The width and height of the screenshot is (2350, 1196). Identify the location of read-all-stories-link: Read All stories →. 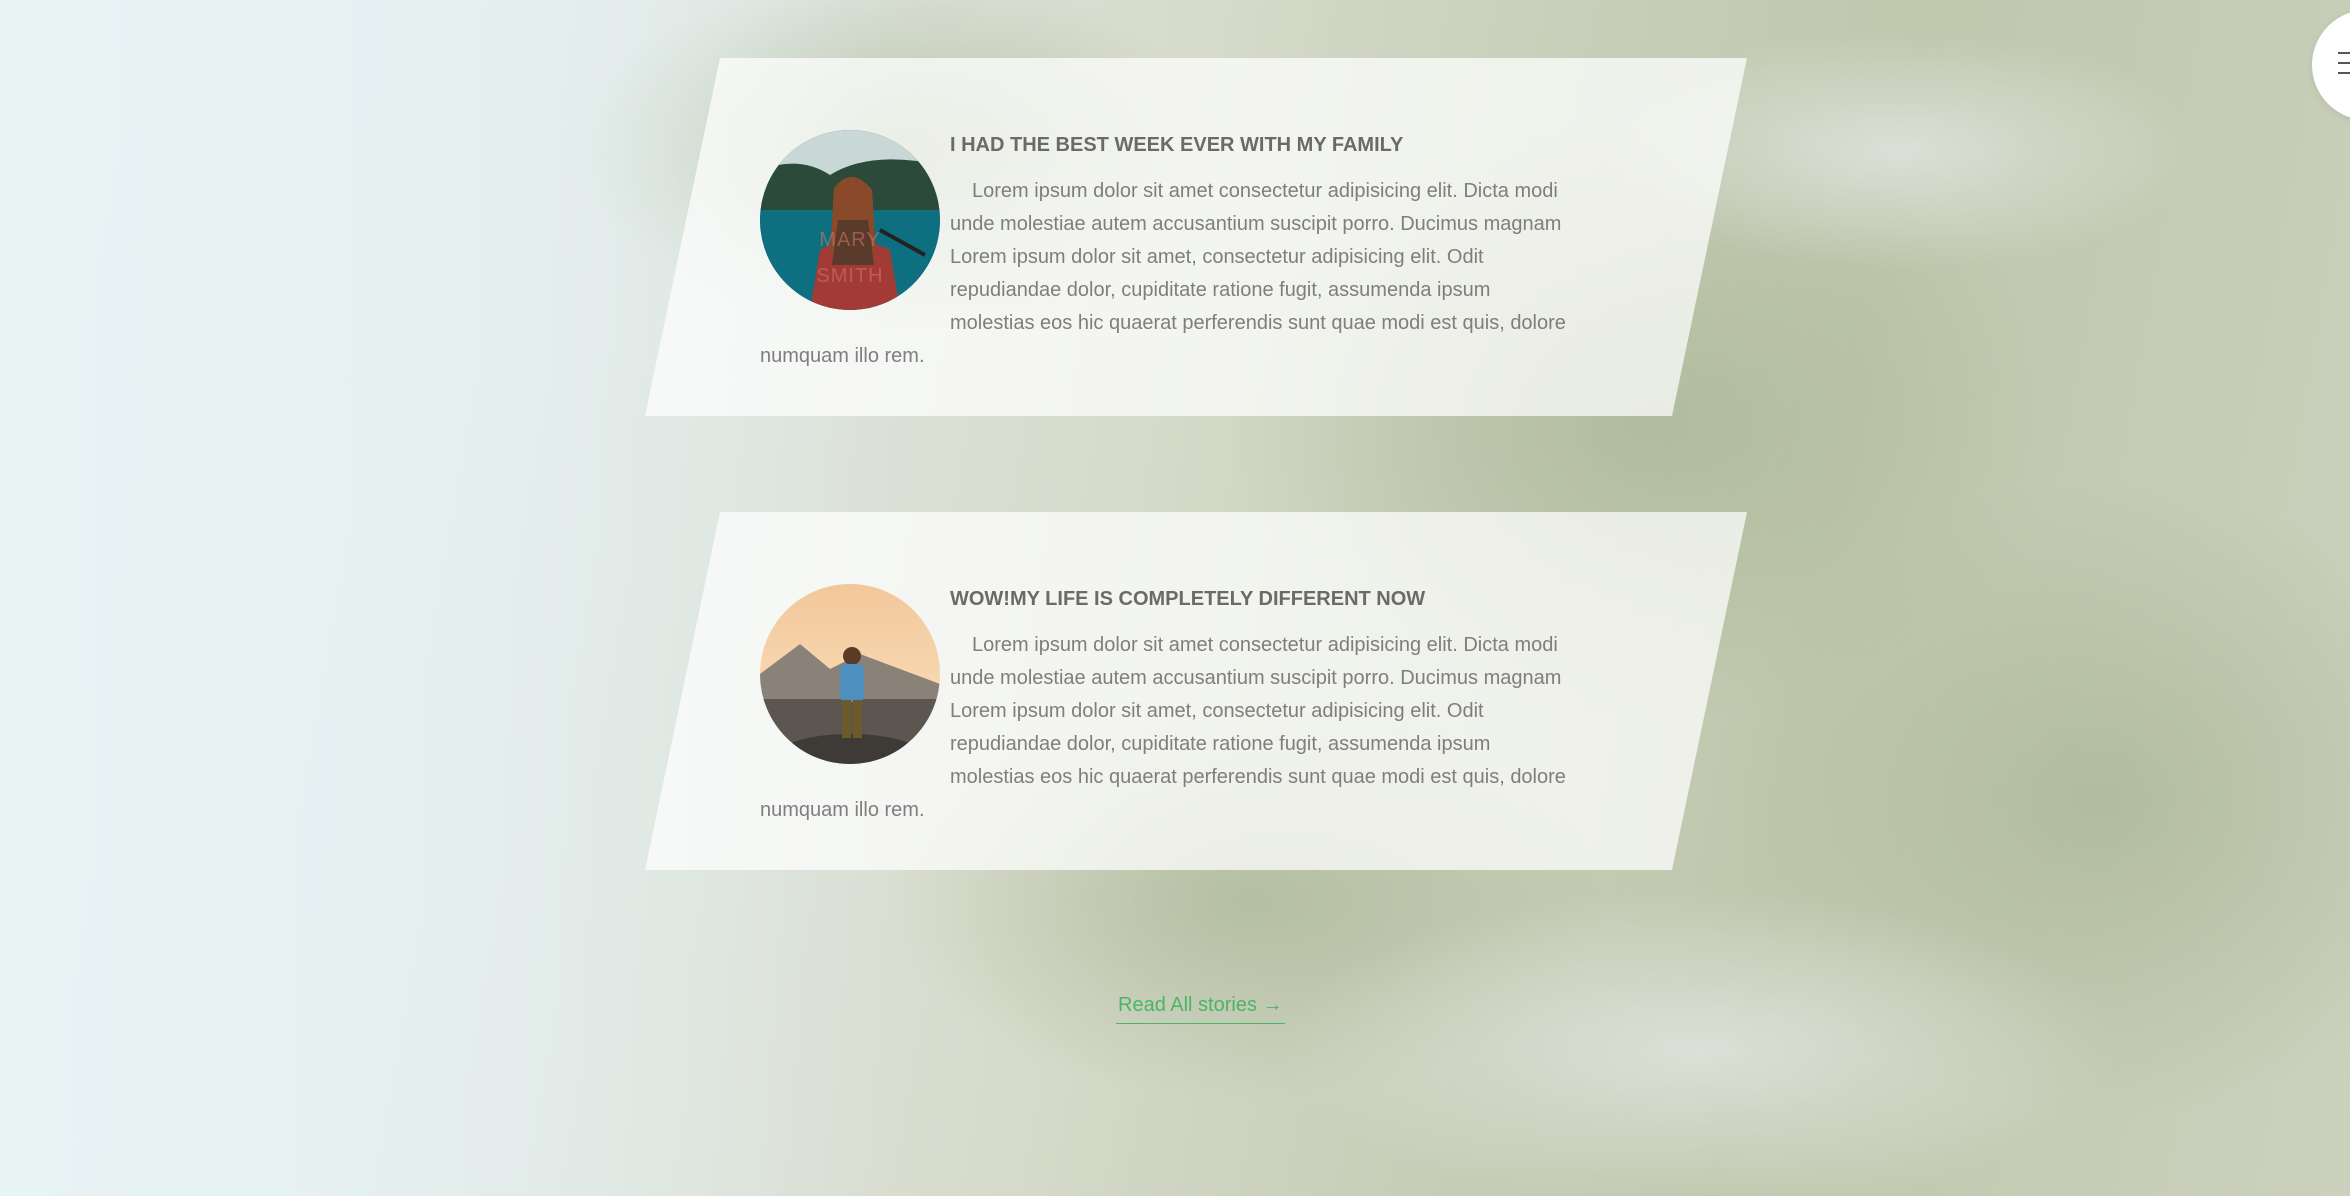
(1200, 1009).